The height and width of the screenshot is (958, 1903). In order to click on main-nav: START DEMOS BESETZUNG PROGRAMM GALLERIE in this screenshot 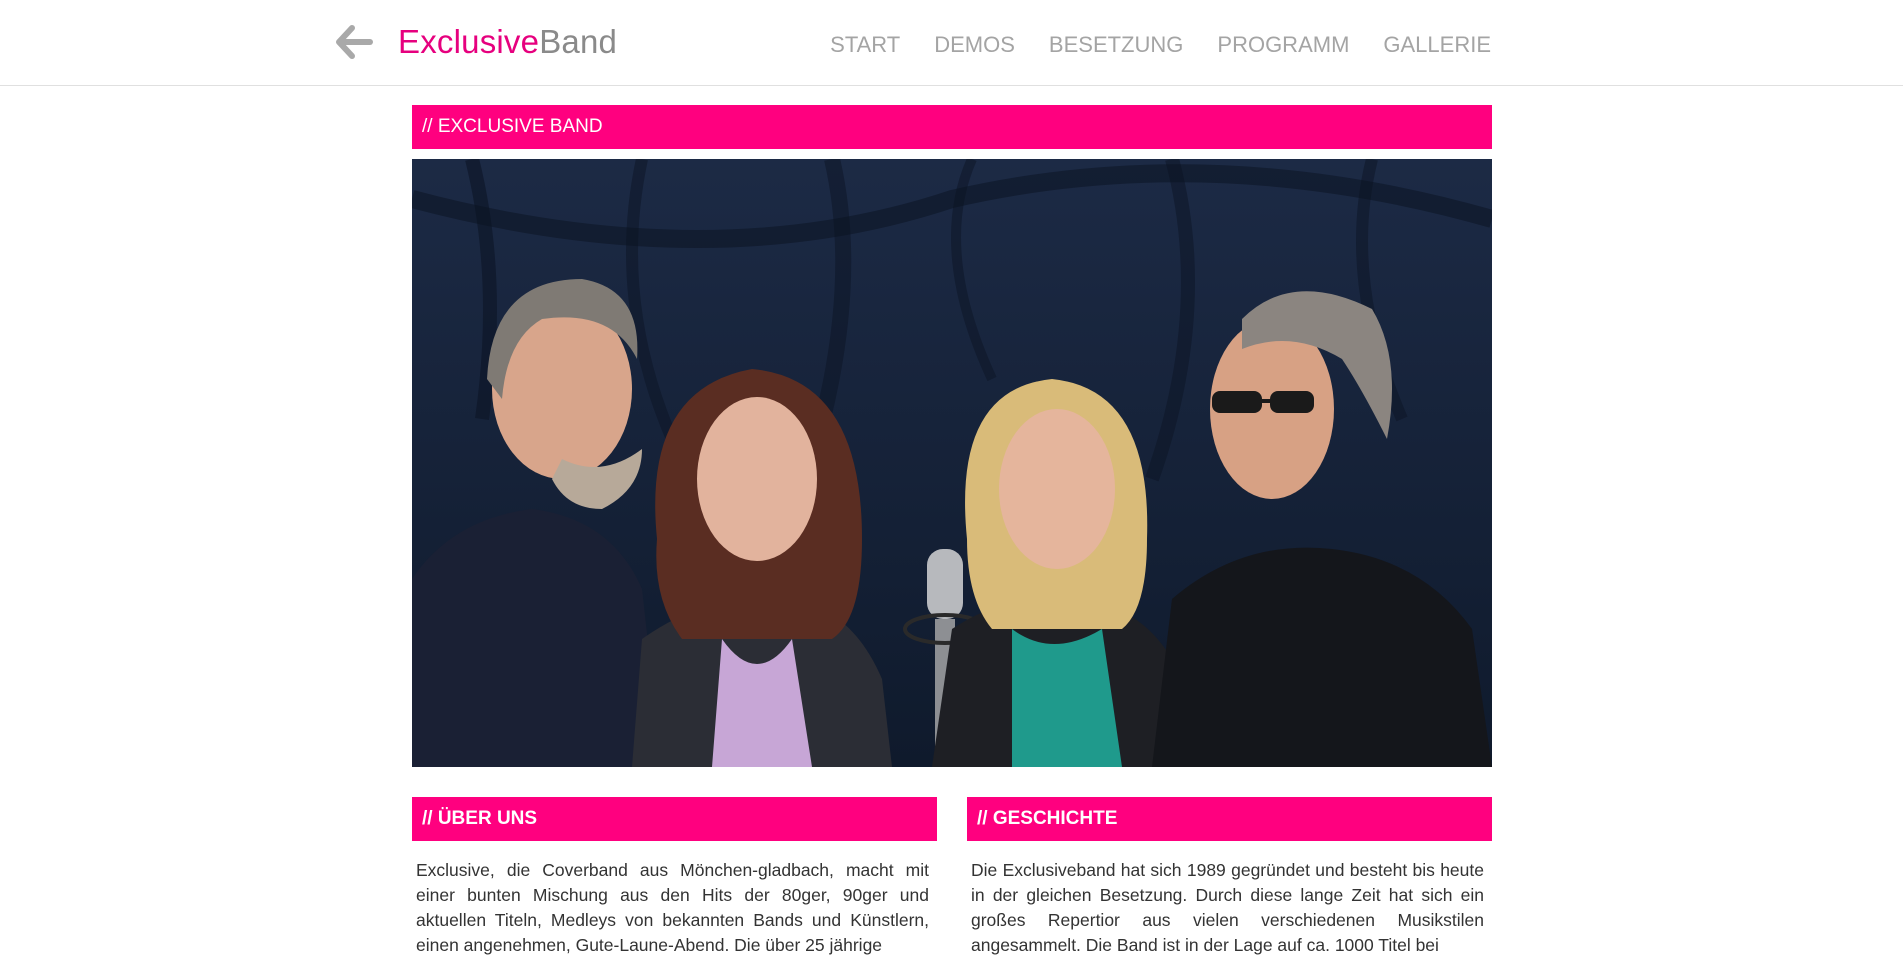, I will do `click(1160, 45)`.